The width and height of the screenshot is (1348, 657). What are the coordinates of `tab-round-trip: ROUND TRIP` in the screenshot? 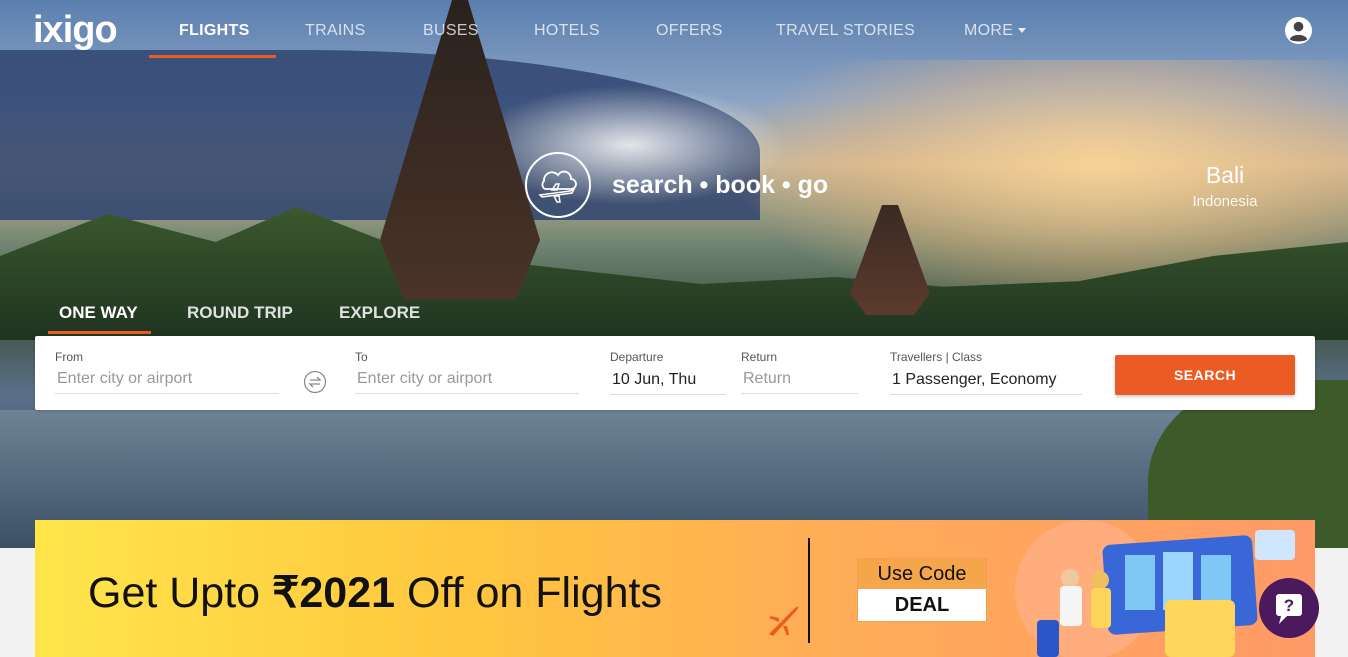 It's located at (240, 313).